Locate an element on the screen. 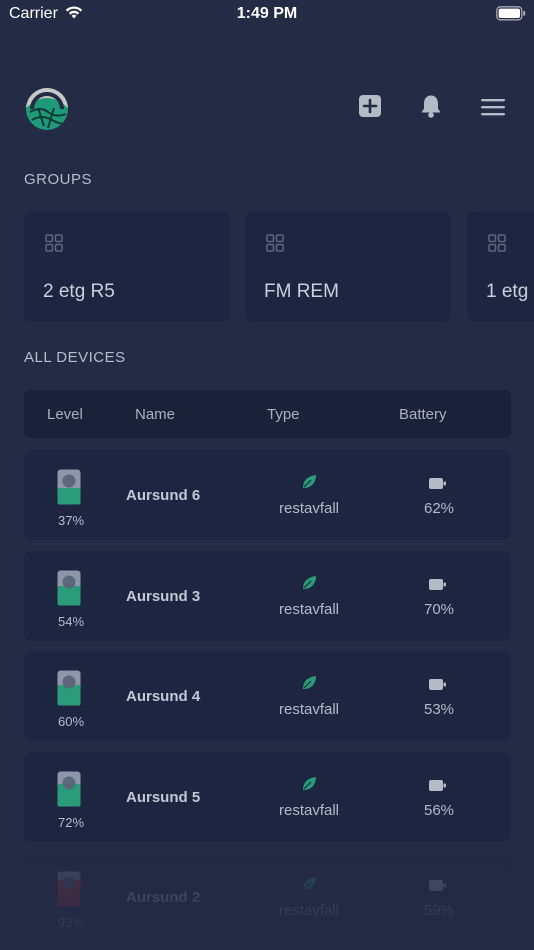 This screenshot has height=950, width=534. level-percent: 72% is located at coordinates (71, 822).